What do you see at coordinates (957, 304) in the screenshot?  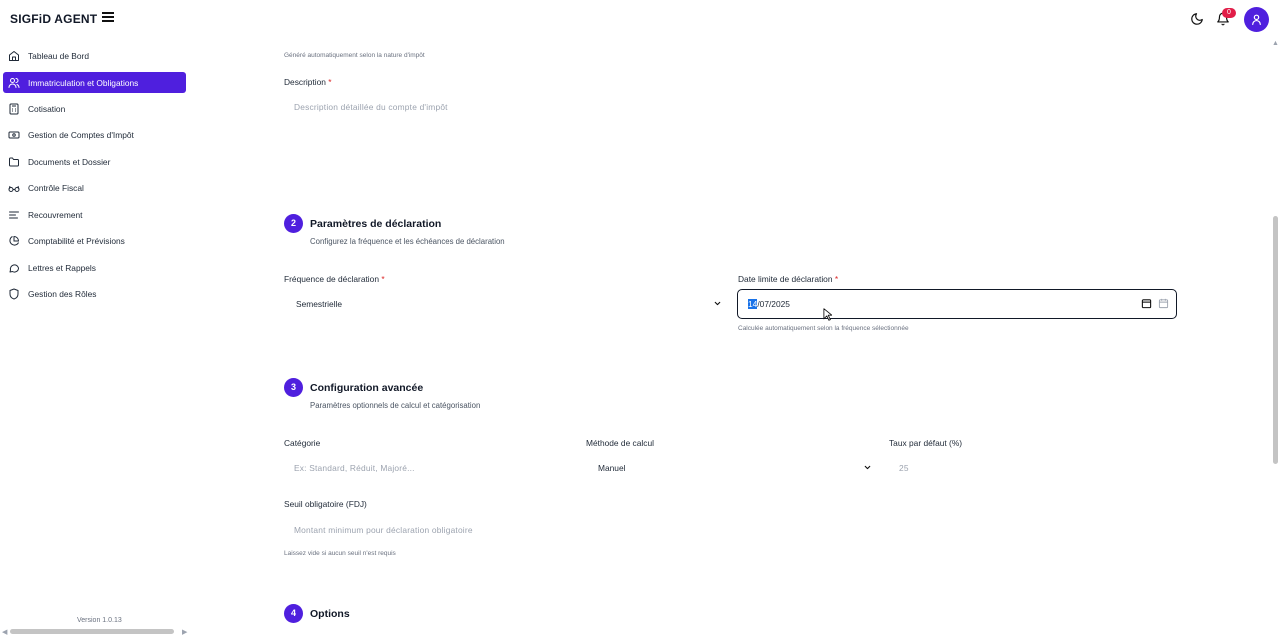 I see `deadline-date-input: 14/07/2025` at bounding box center [957, 304].